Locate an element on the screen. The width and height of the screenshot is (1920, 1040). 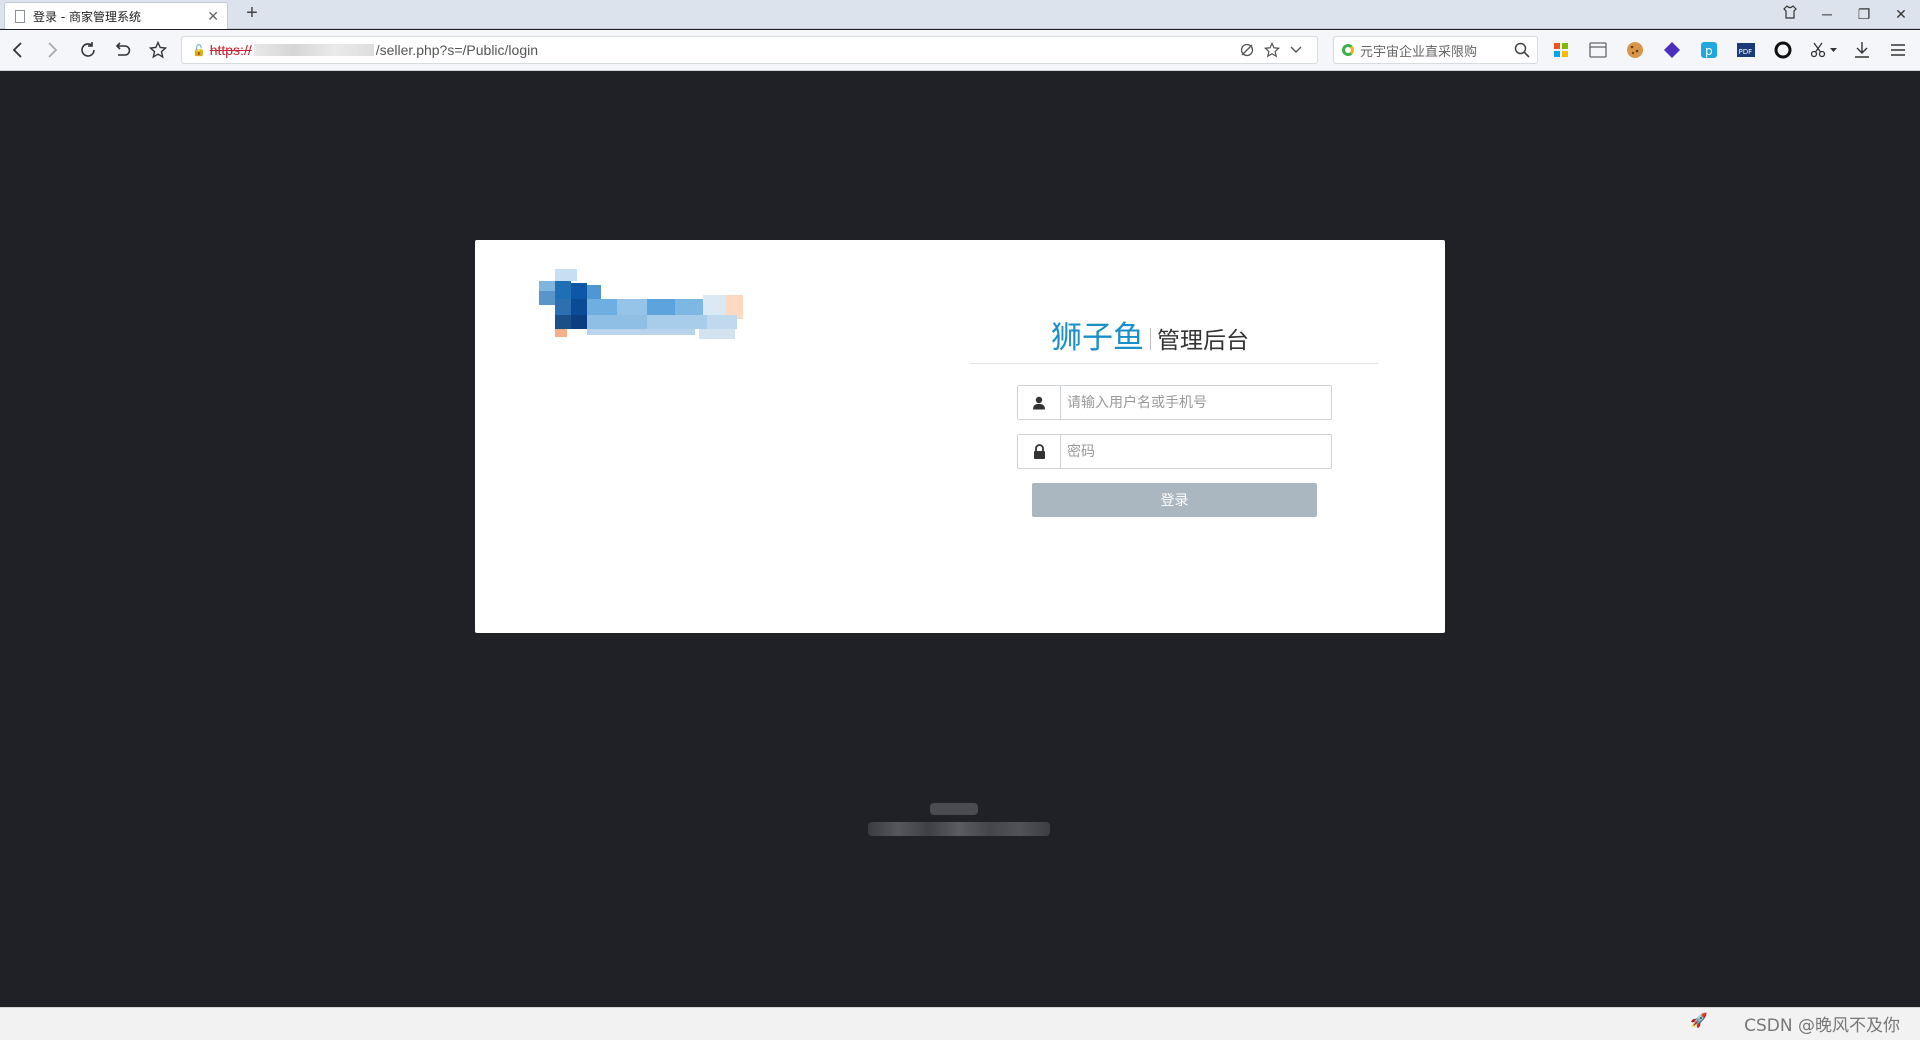
minimize-button: ─ is located at coordinates (1827, 14).